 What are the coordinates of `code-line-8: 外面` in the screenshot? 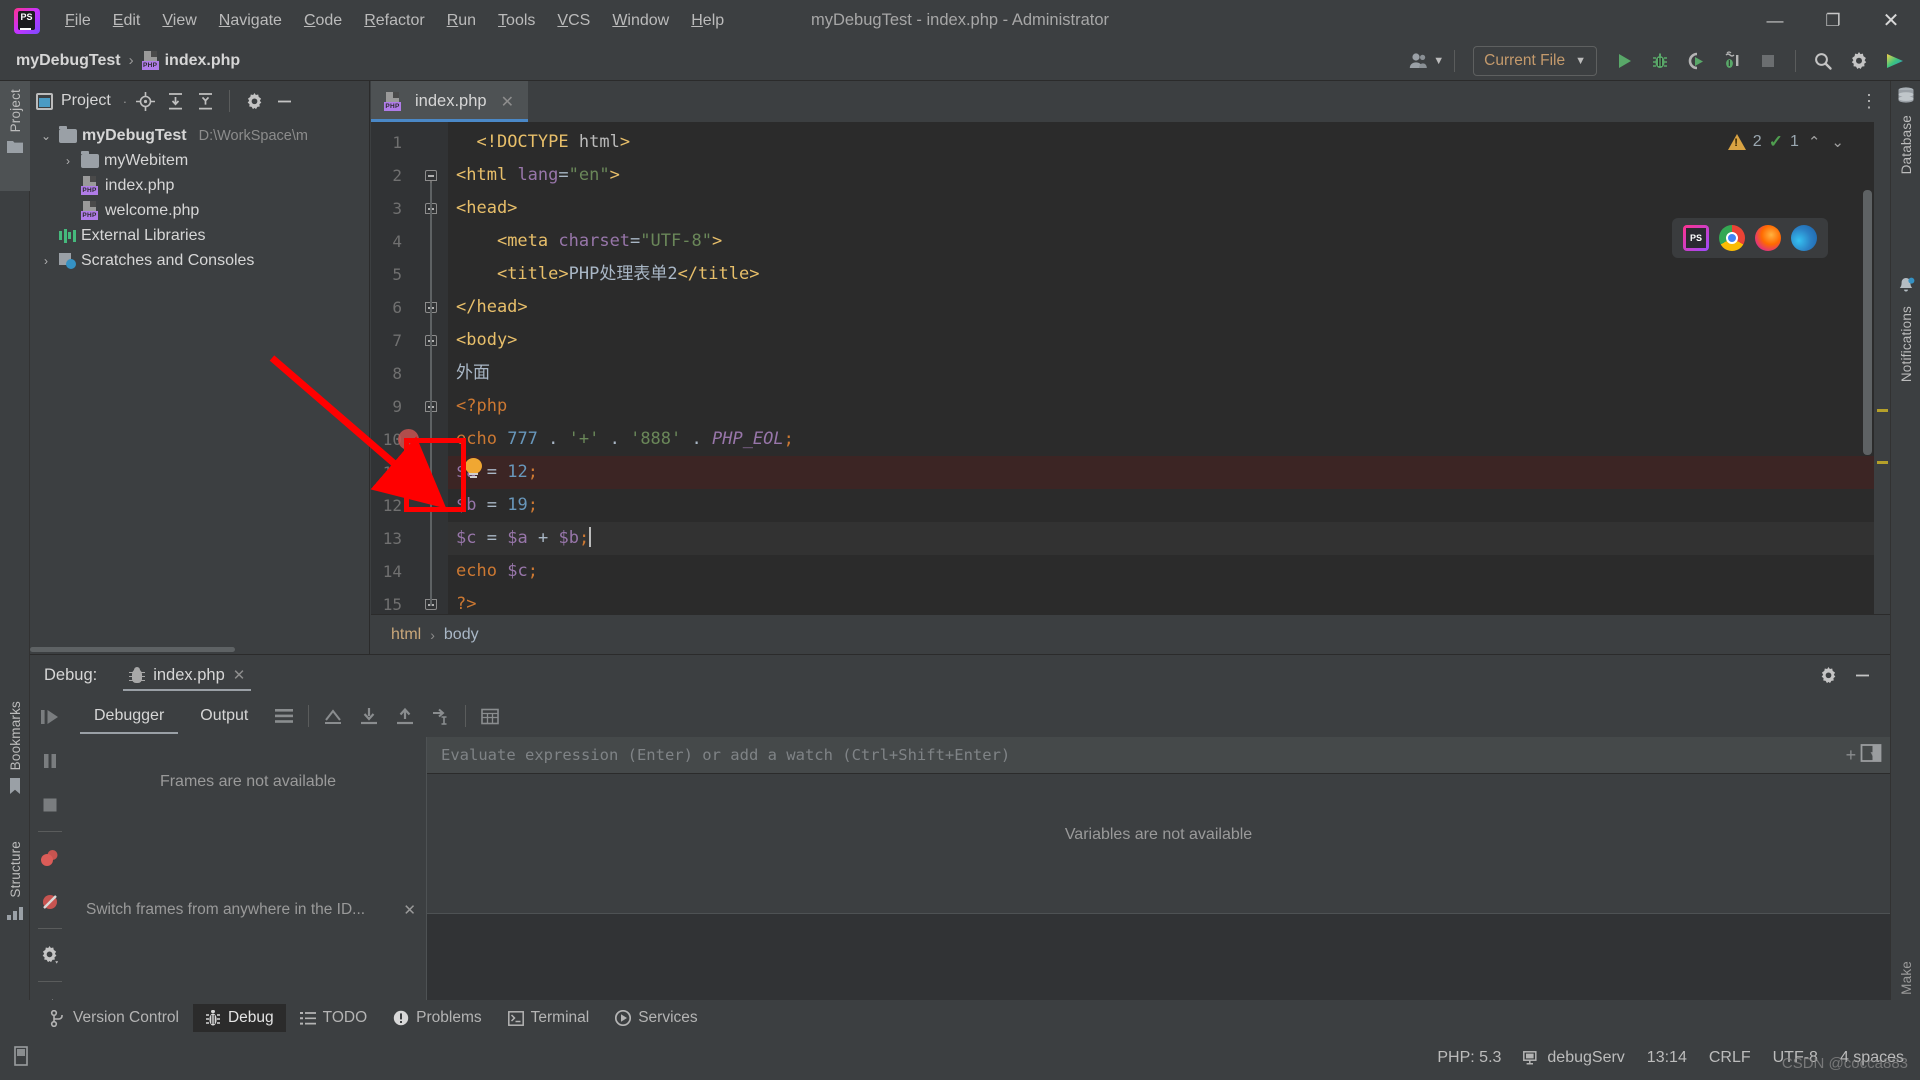 It's located at (1169, 373).